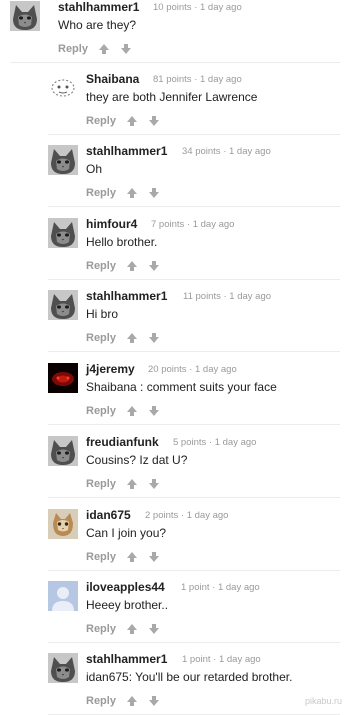 This screenshot has width=346, height=715. I want to click on comment-meta: 5 points · 1 day ago, so click(215, 442).